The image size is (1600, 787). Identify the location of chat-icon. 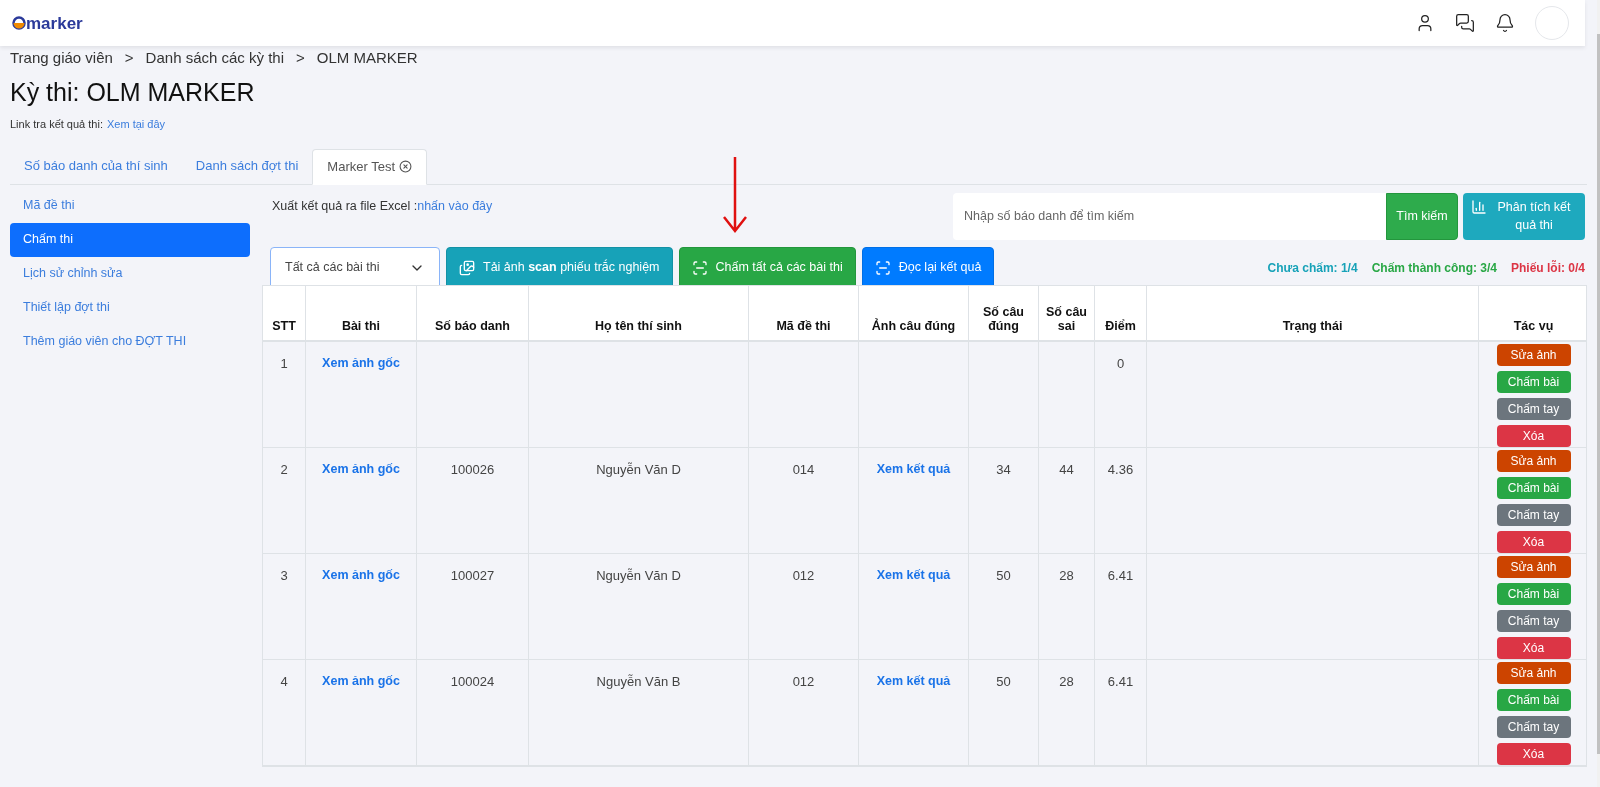
(1465, 23).